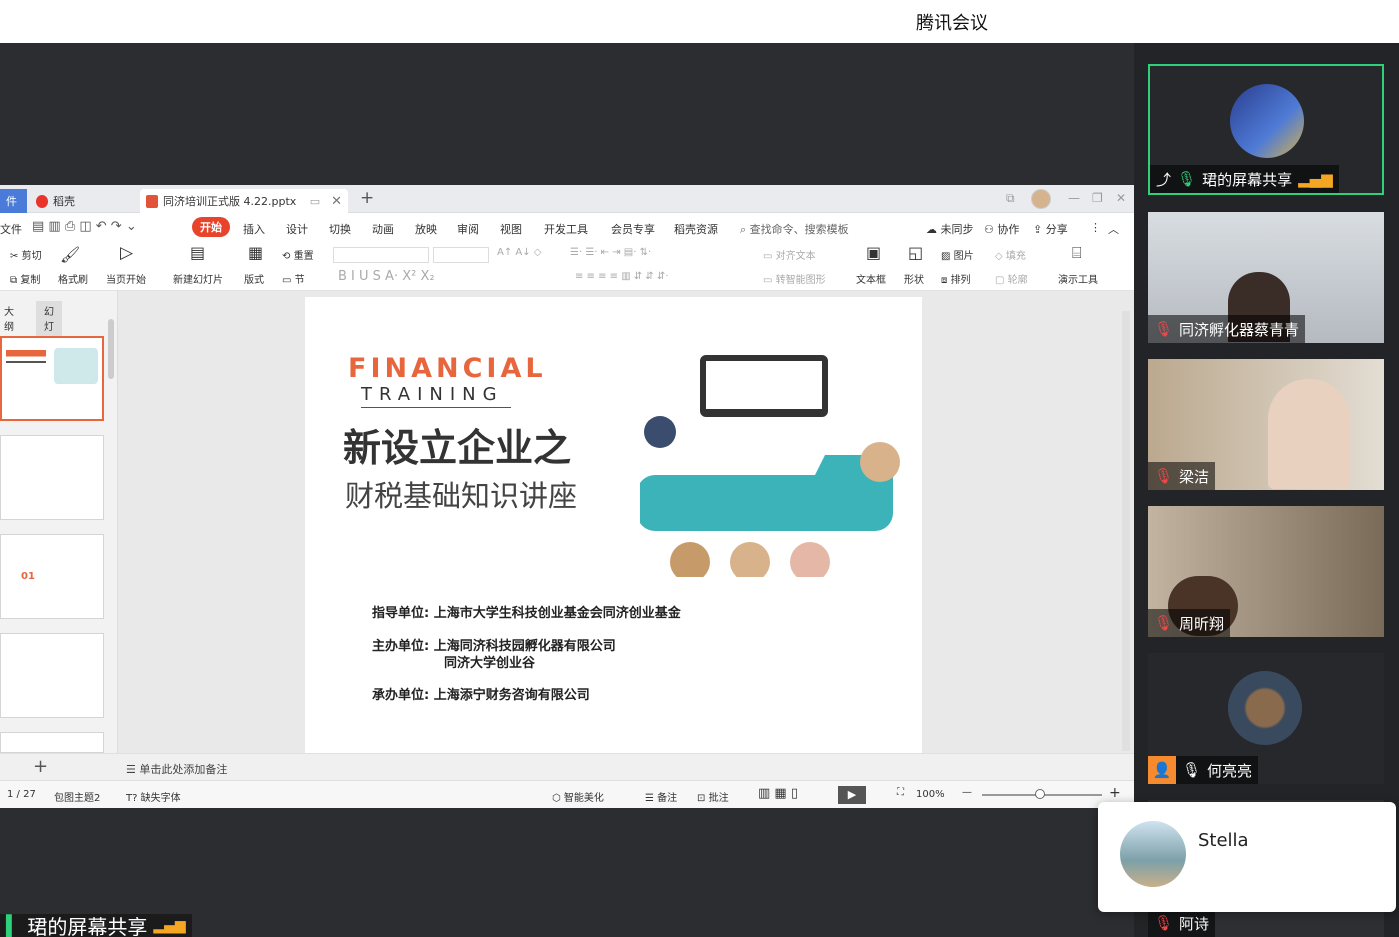 The width and height of the screenshot is (1399, 937). I want to click on notes-field: ☰ 单击此处添加备注, so click(176, 769).